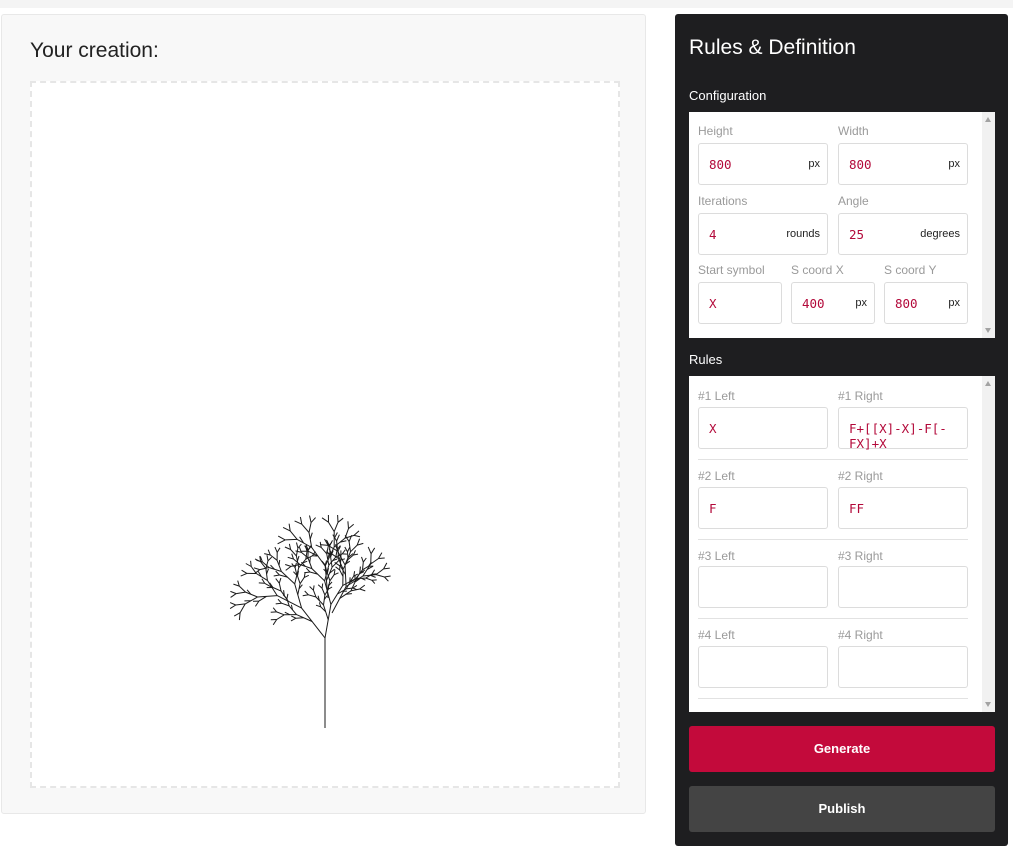 Image resolution: width=1013 pixels, height=853 pixels. What do you see at coordinates (860, 396) in the screenshot?
I see `rule-1-right-label: #1 Right` at bounding box center [860, 396].